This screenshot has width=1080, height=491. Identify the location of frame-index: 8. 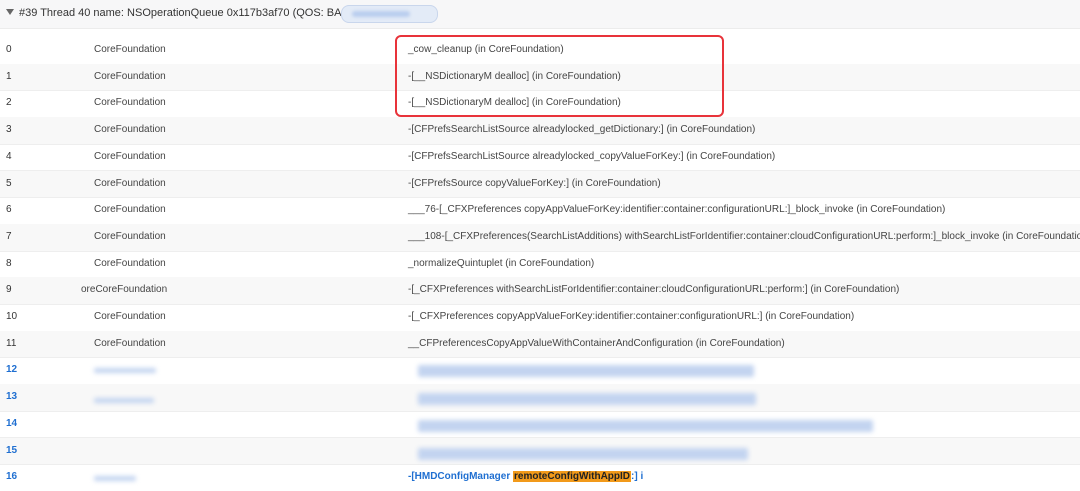
(9, 263).